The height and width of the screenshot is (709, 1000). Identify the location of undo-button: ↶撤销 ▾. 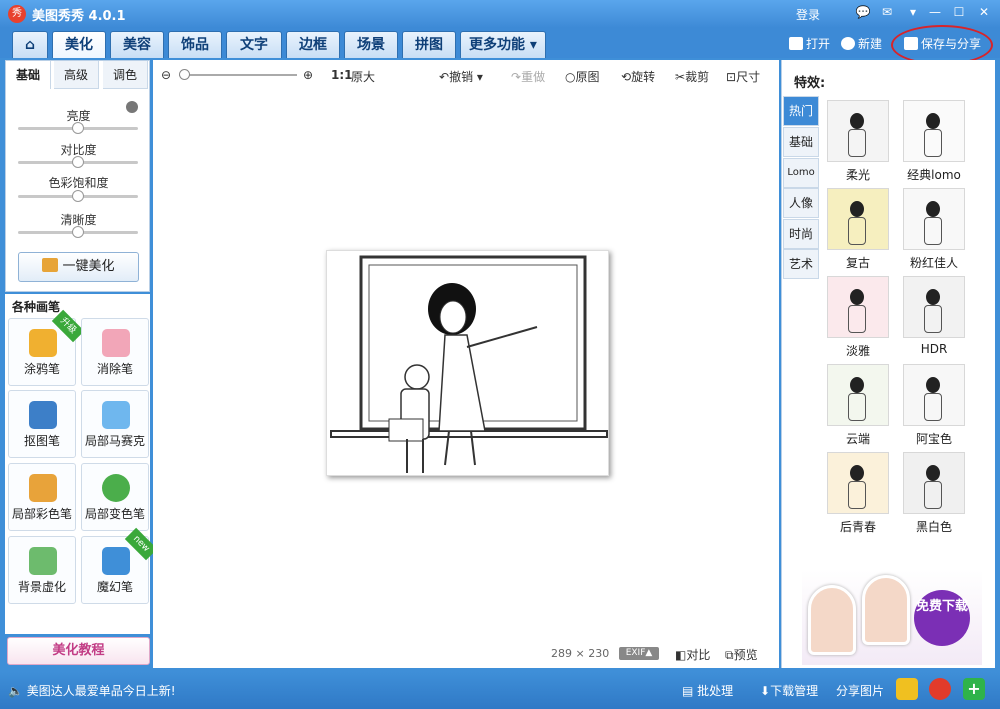
(461, 76).